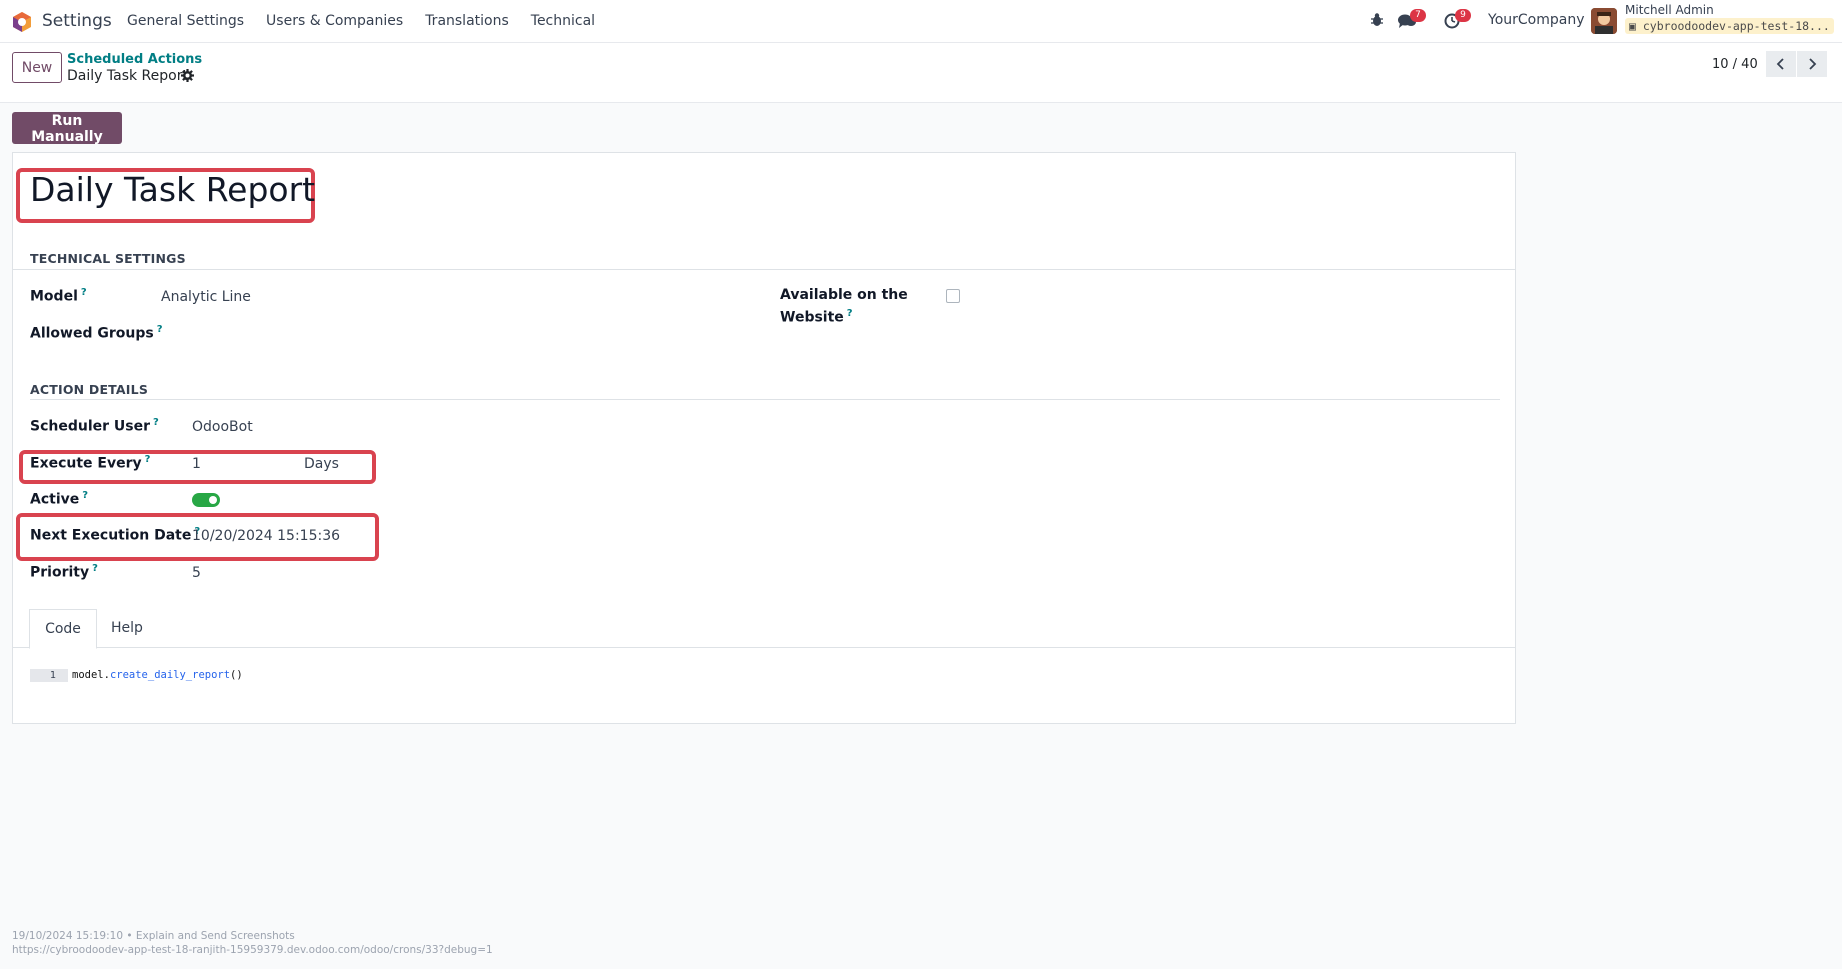  Describe the element at coordinates (59, 499) in the screenshot. I see `active-label: Active?` at that location.